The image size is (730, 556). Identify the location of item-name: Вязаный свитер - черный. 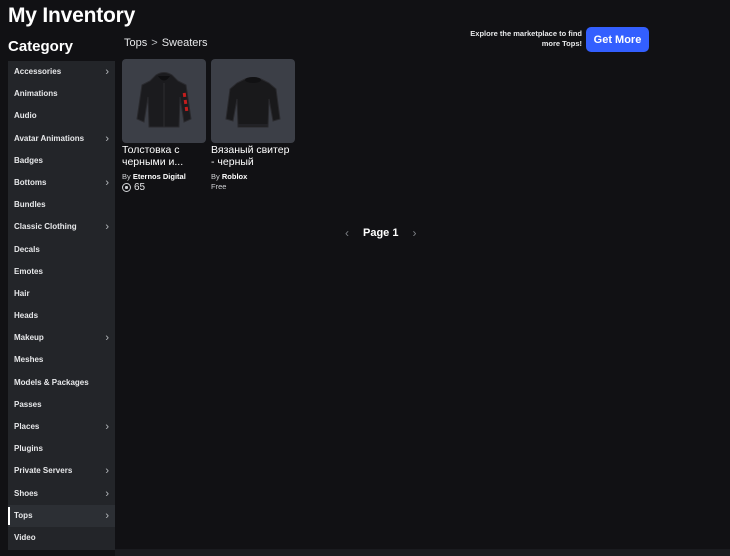
(253, 156).